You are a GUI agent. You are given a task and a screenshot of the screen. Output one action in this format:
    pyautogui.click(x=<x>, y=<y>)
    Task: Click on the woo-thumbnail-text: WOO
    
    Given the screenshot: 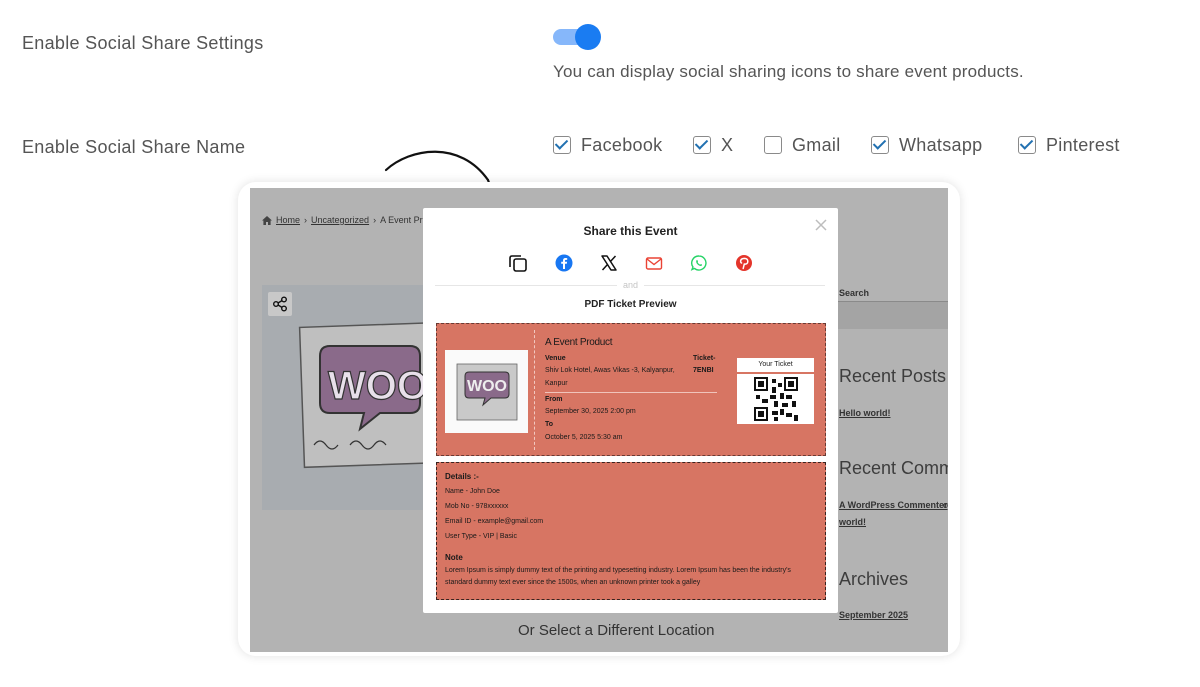 What is the action you would take?
    pyautogui.click(x=487, y=386)
    